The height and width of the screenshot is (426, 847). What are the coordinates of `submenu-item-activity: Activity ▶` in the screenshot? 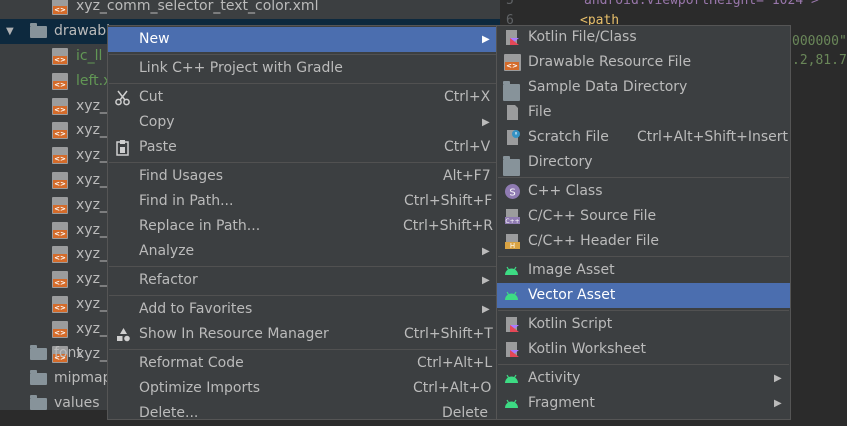 It's located at (643, 378).